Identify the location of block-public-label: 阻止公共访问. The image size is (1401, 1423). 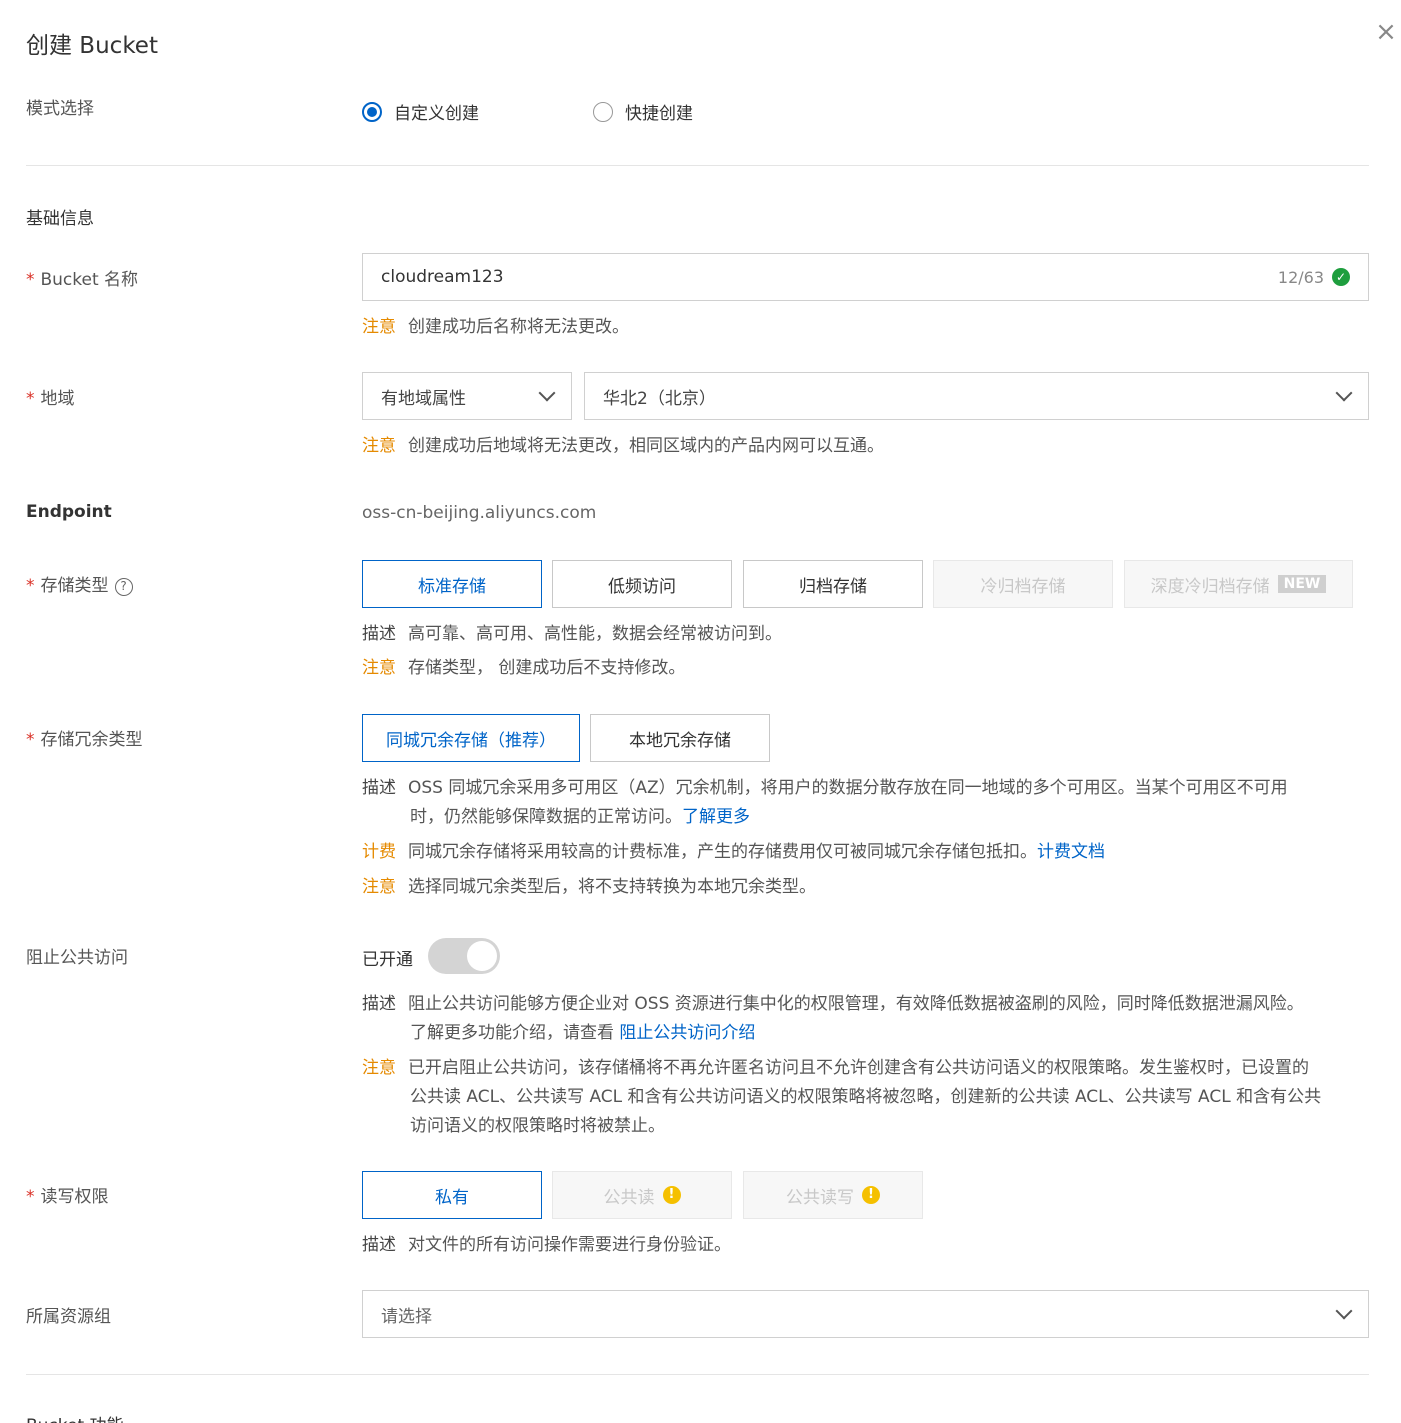
(77, 958).